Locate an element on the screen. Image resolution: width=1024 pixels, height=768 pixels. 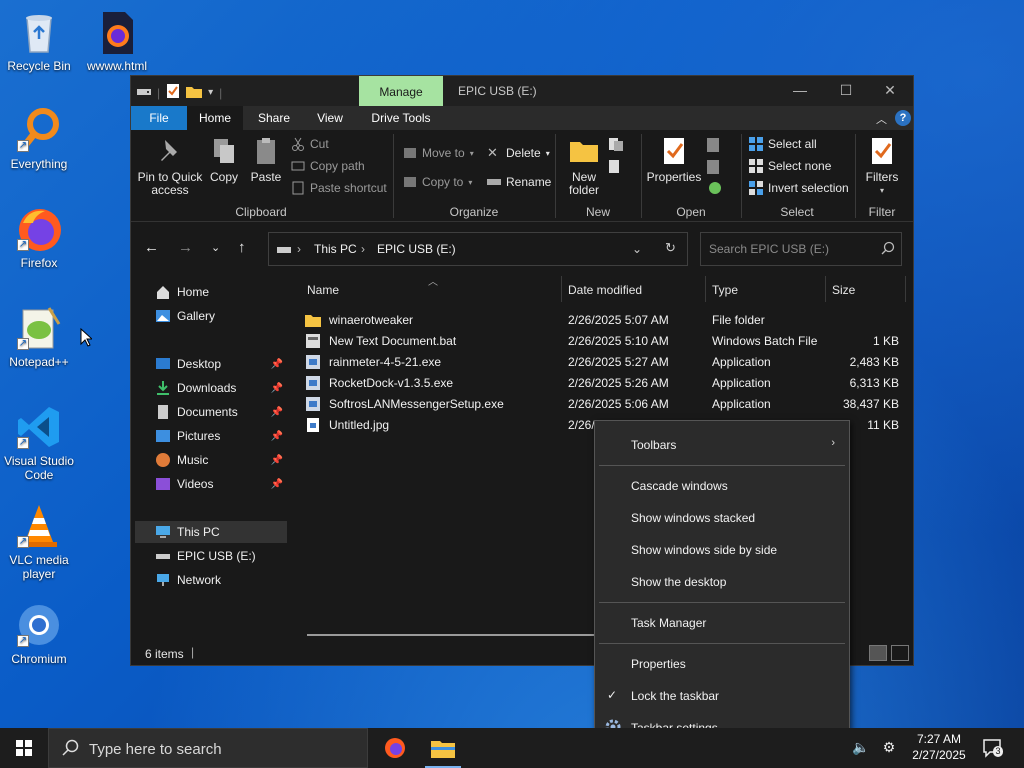
column-header-size: Size is located at coordinates (843, 290).